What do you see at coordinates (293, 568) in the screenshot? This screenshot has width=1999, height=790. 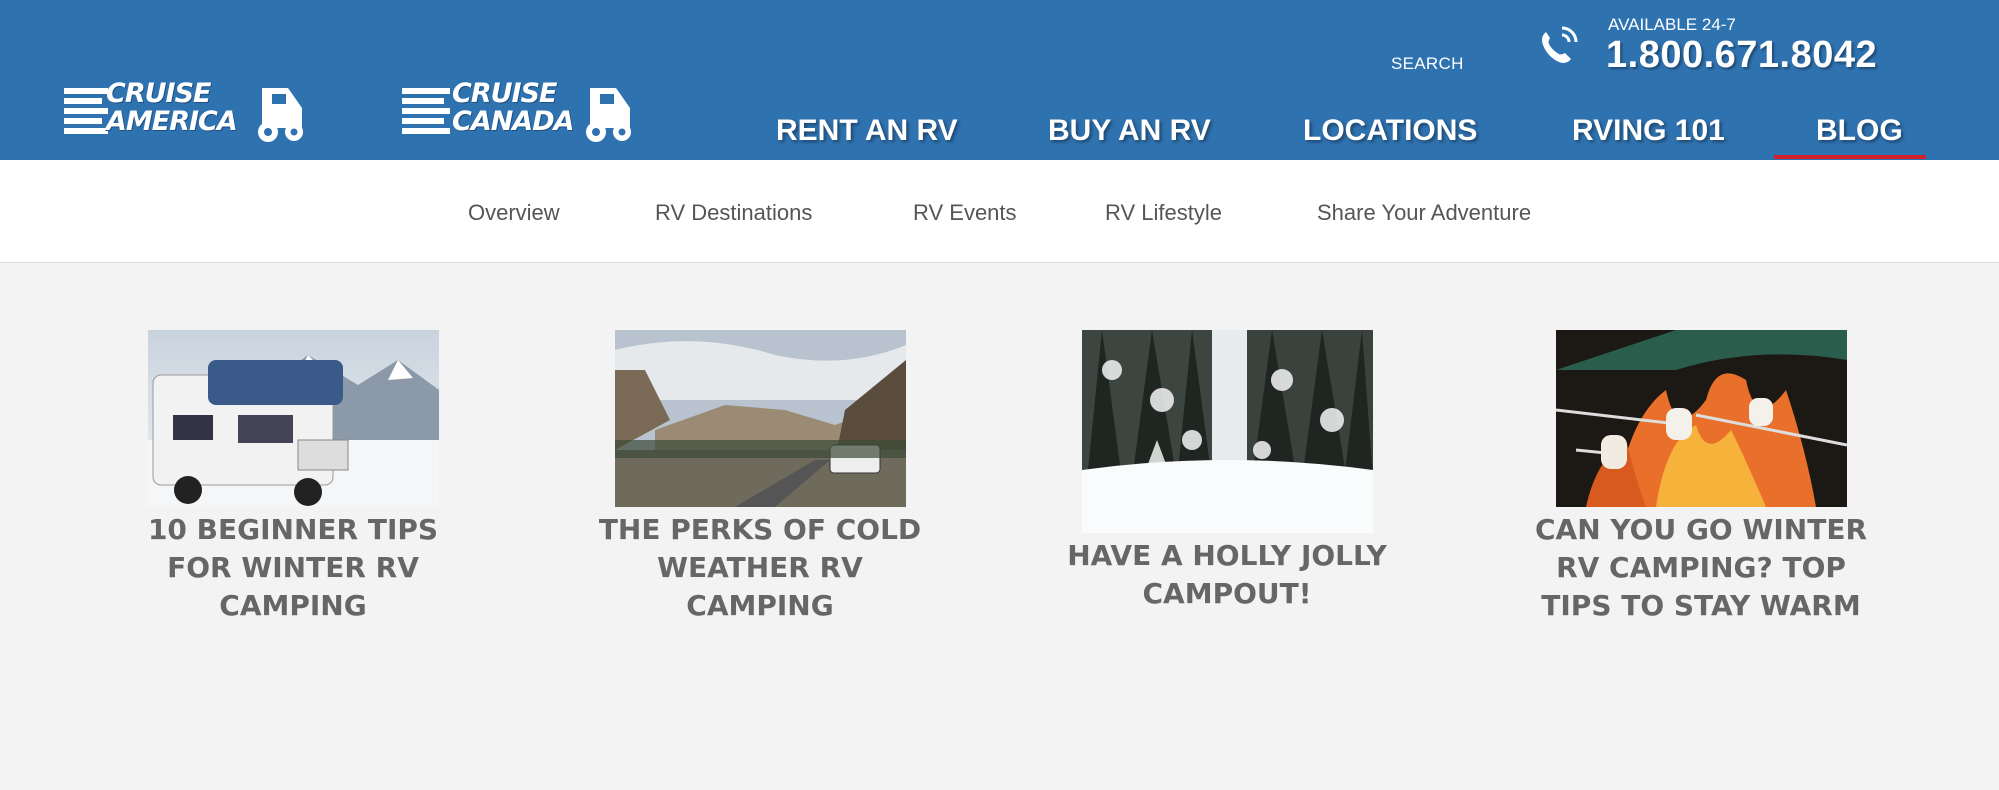 I see `post-title: 10 BEGINNER TIPS FOR WINTER RV CAMPING` at bounding box center [293, 568].